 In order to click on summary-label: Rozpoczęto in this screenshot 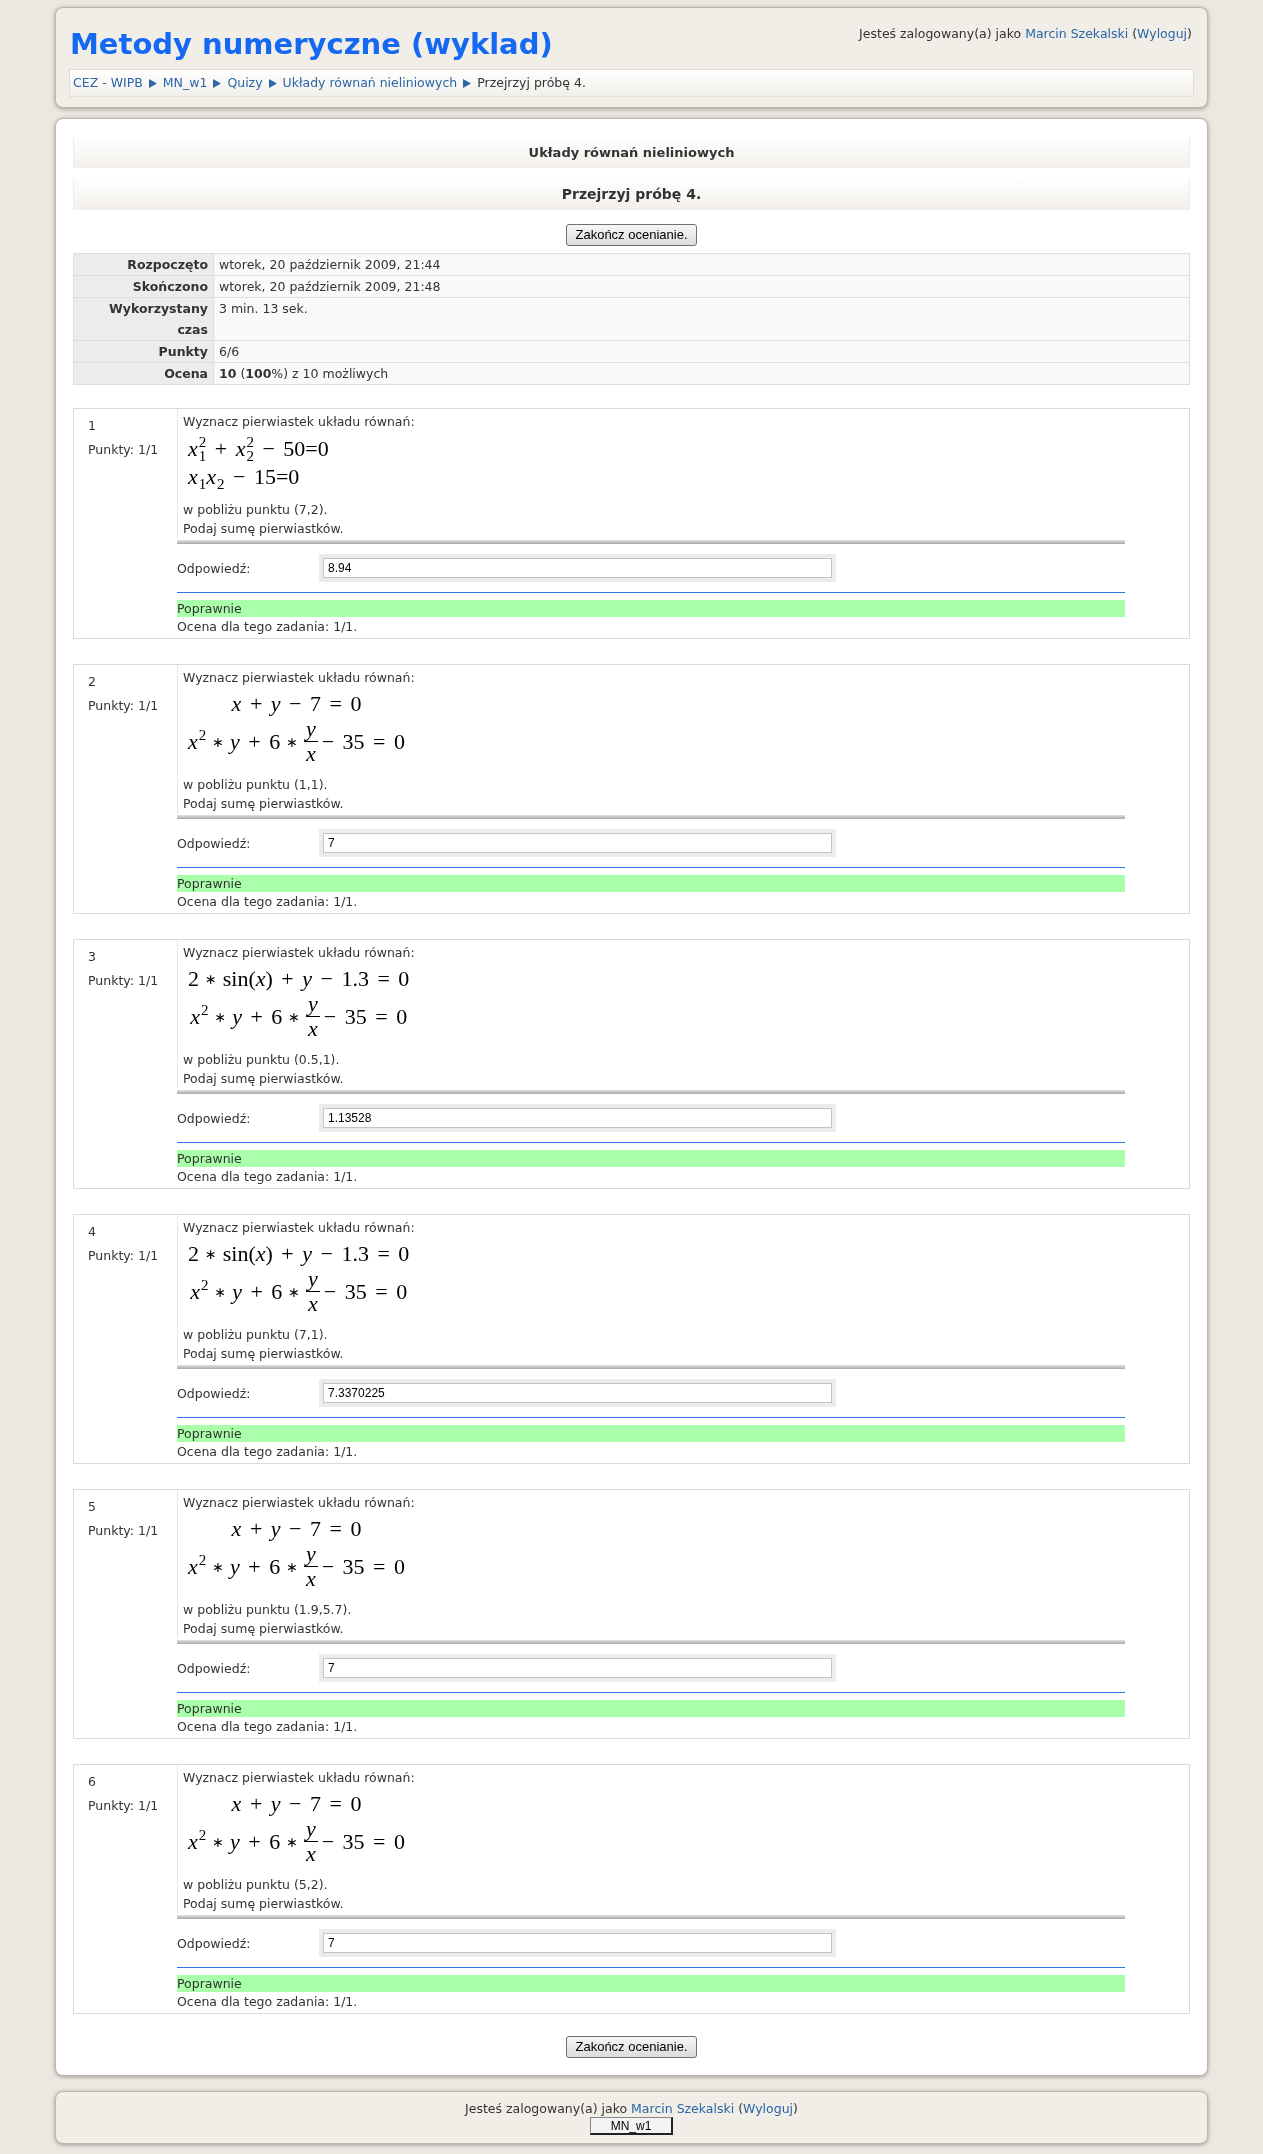, I will do `click(143, 264)`.